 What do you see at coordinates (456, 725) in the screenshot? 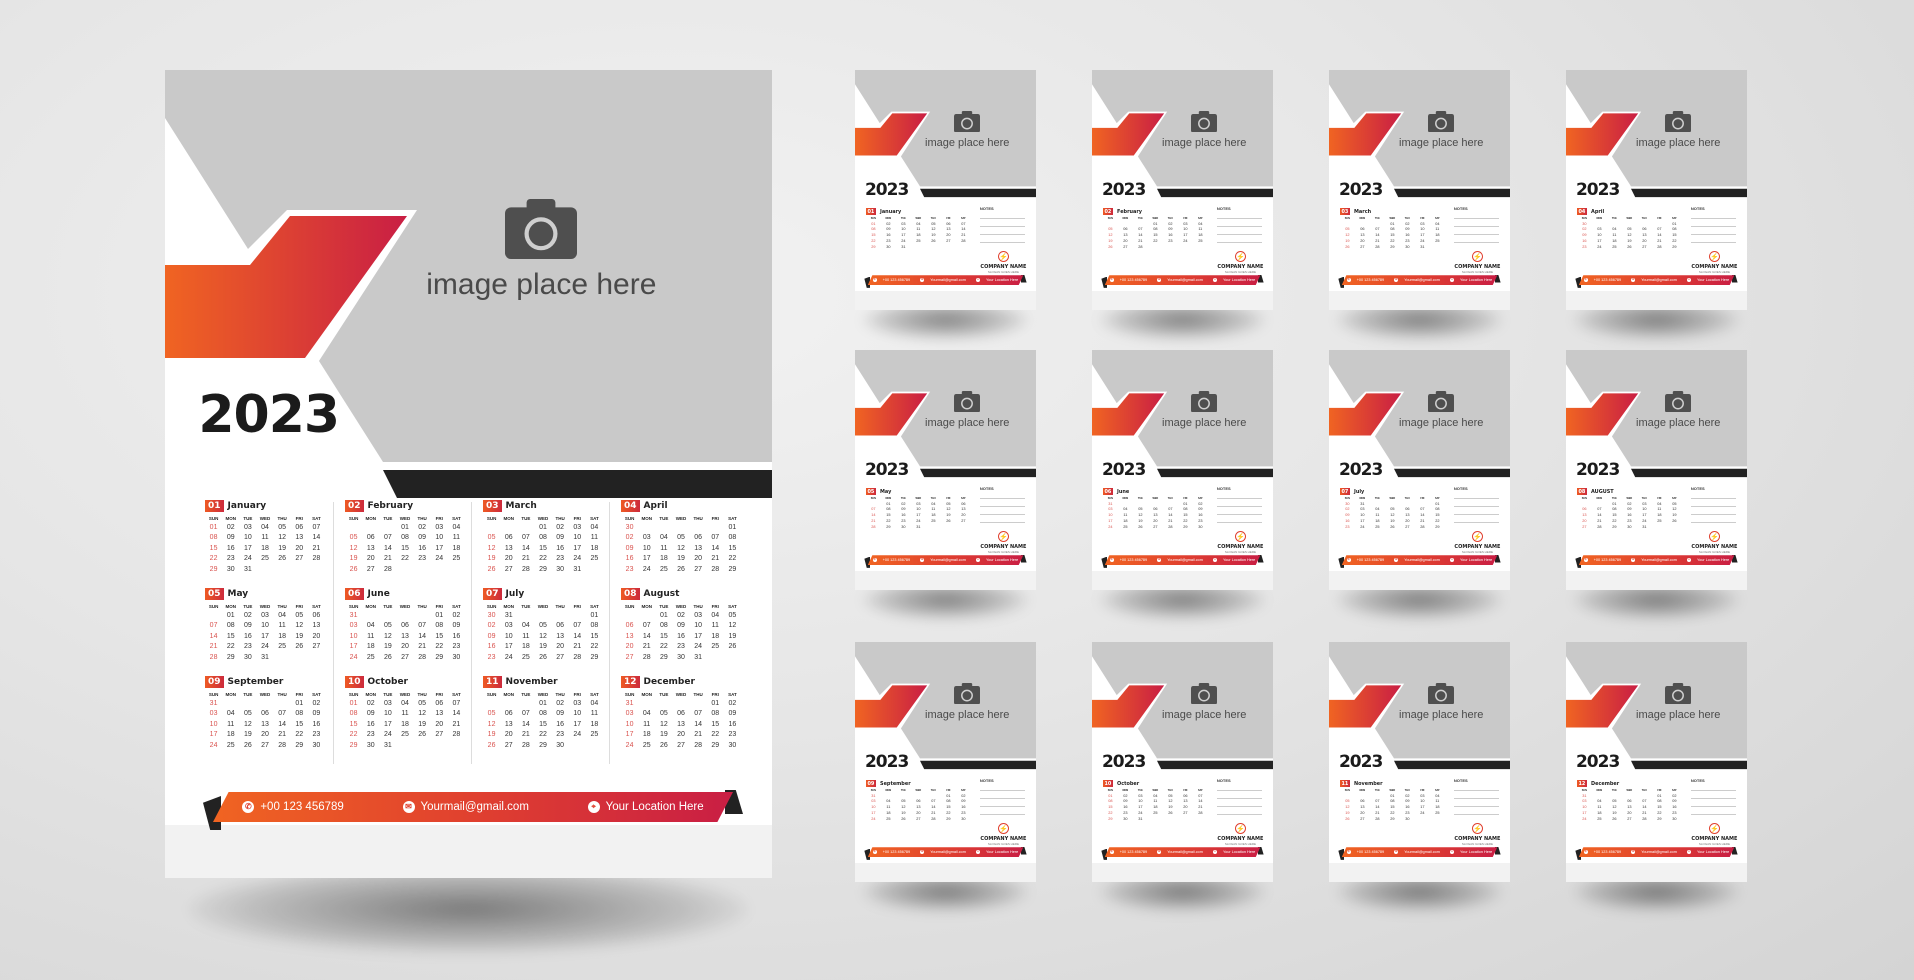
I see `day-cell: 21` at bounding box center [456, 725].